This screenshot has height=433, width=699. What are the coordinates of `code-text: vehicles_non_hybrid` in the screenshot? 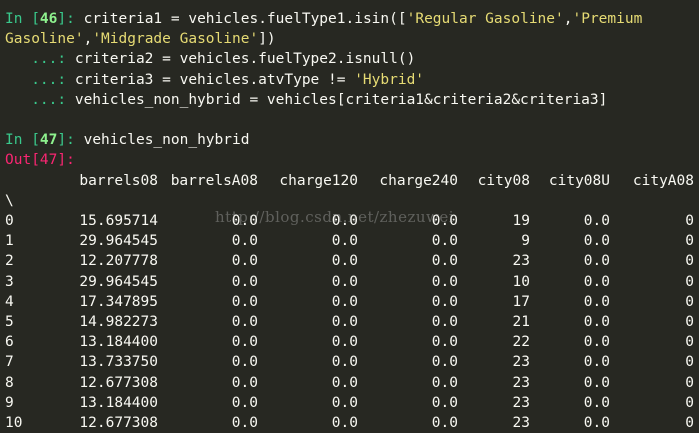 It's located at (167, 140).